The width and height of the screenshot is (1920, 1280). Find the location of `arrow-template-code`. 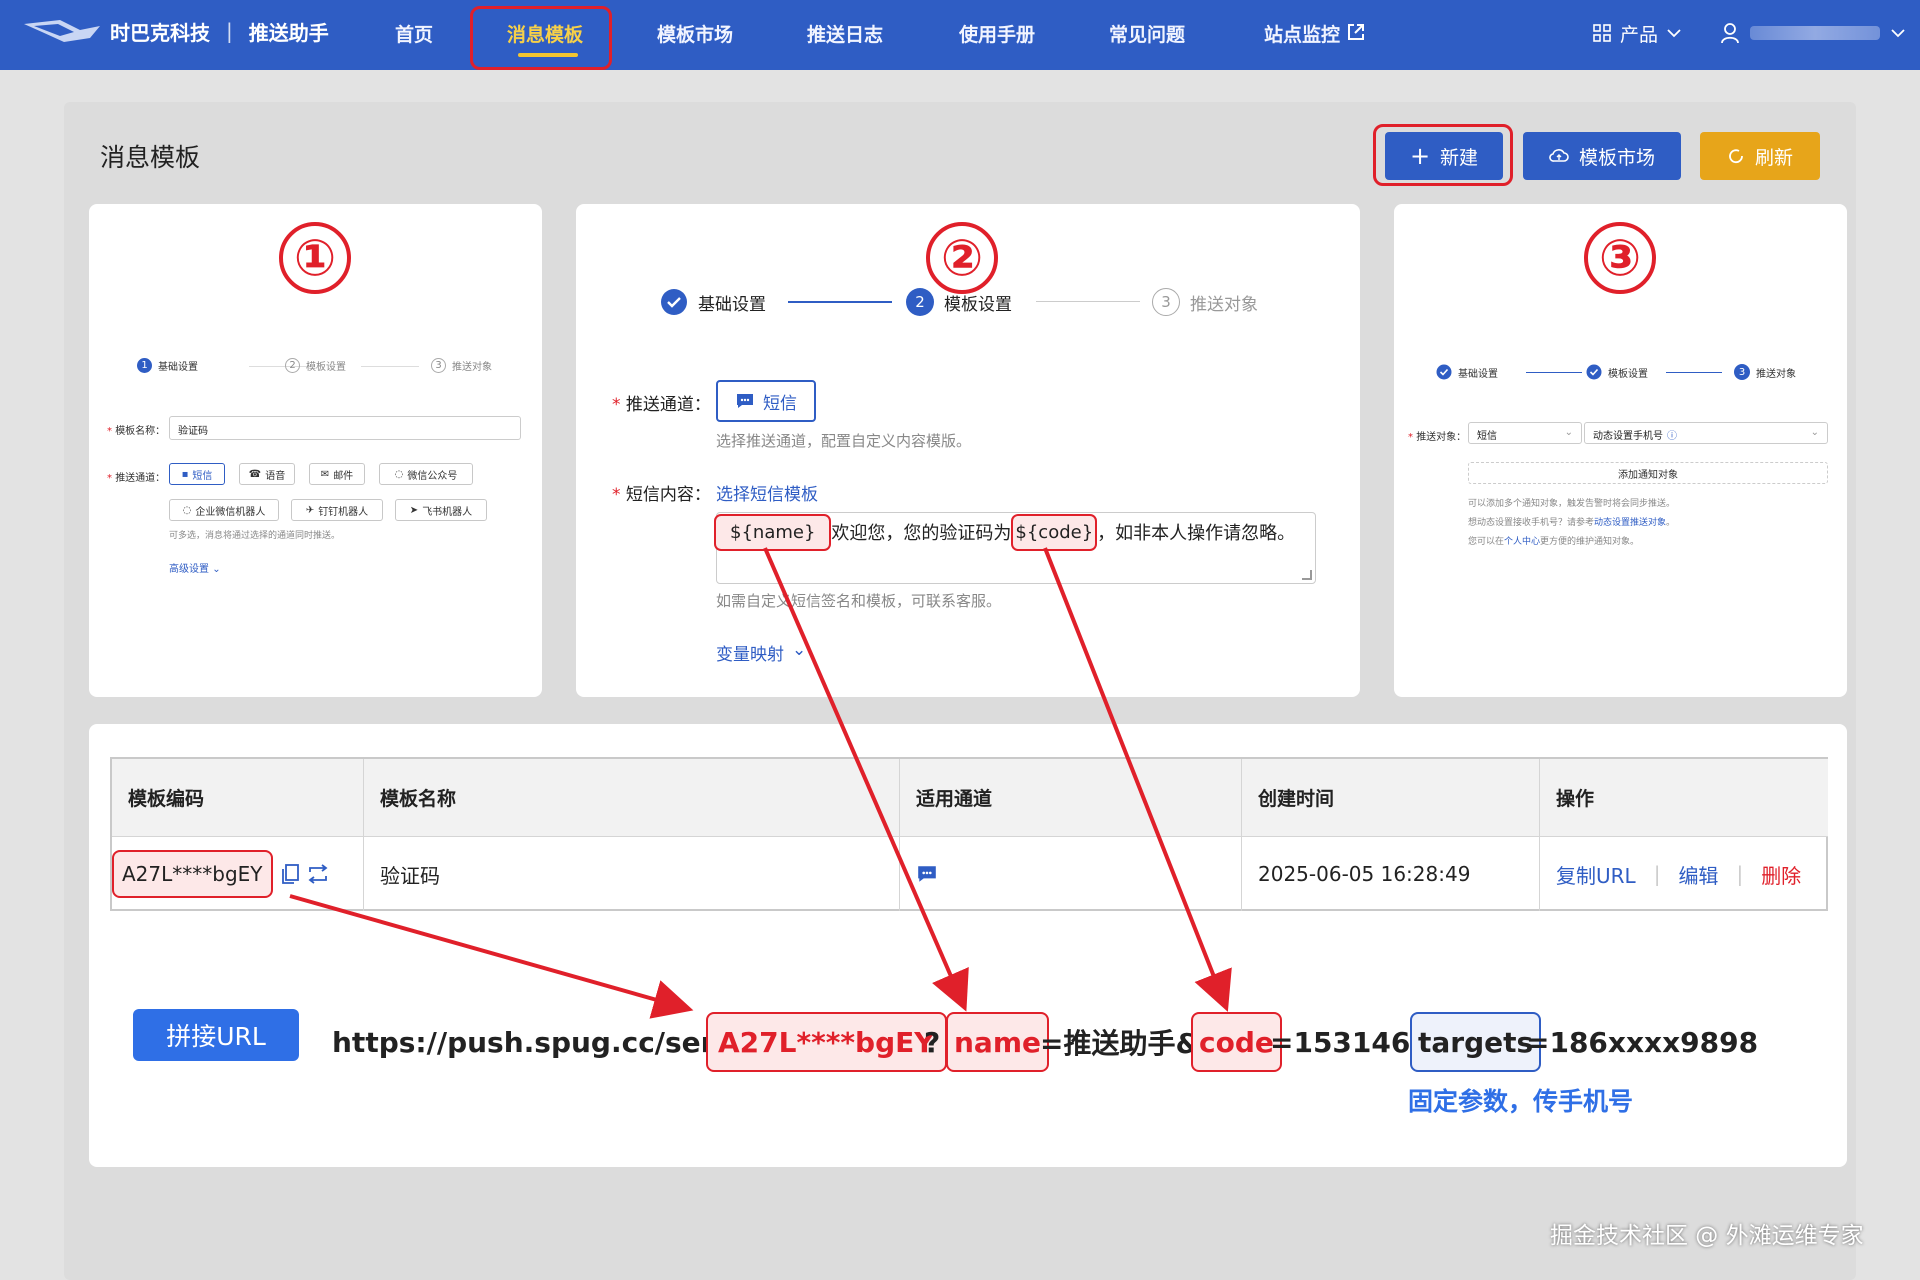

arrow-template-code is located at coordinates (491, 956).